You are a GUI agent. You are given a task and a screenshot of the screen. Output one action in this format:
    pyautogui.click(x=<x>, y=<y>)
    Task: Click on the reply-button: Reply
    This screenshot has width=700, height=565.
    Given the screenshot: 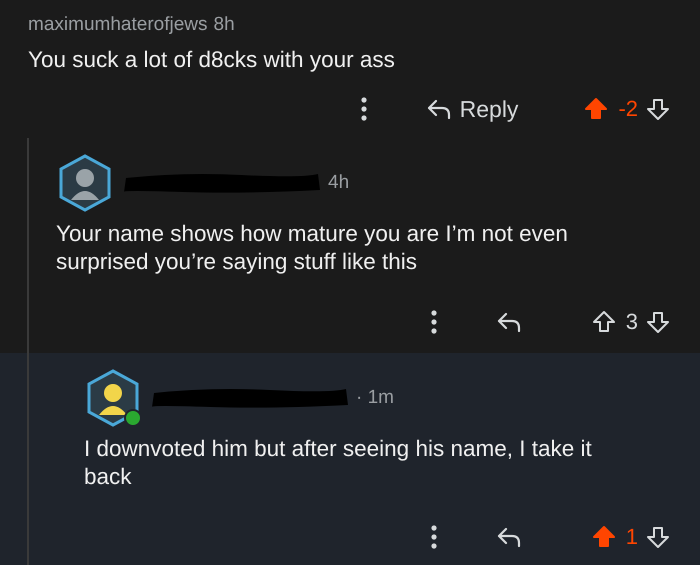 What is the action you would take?
    pyautogui.click(x=472, y=109)
    